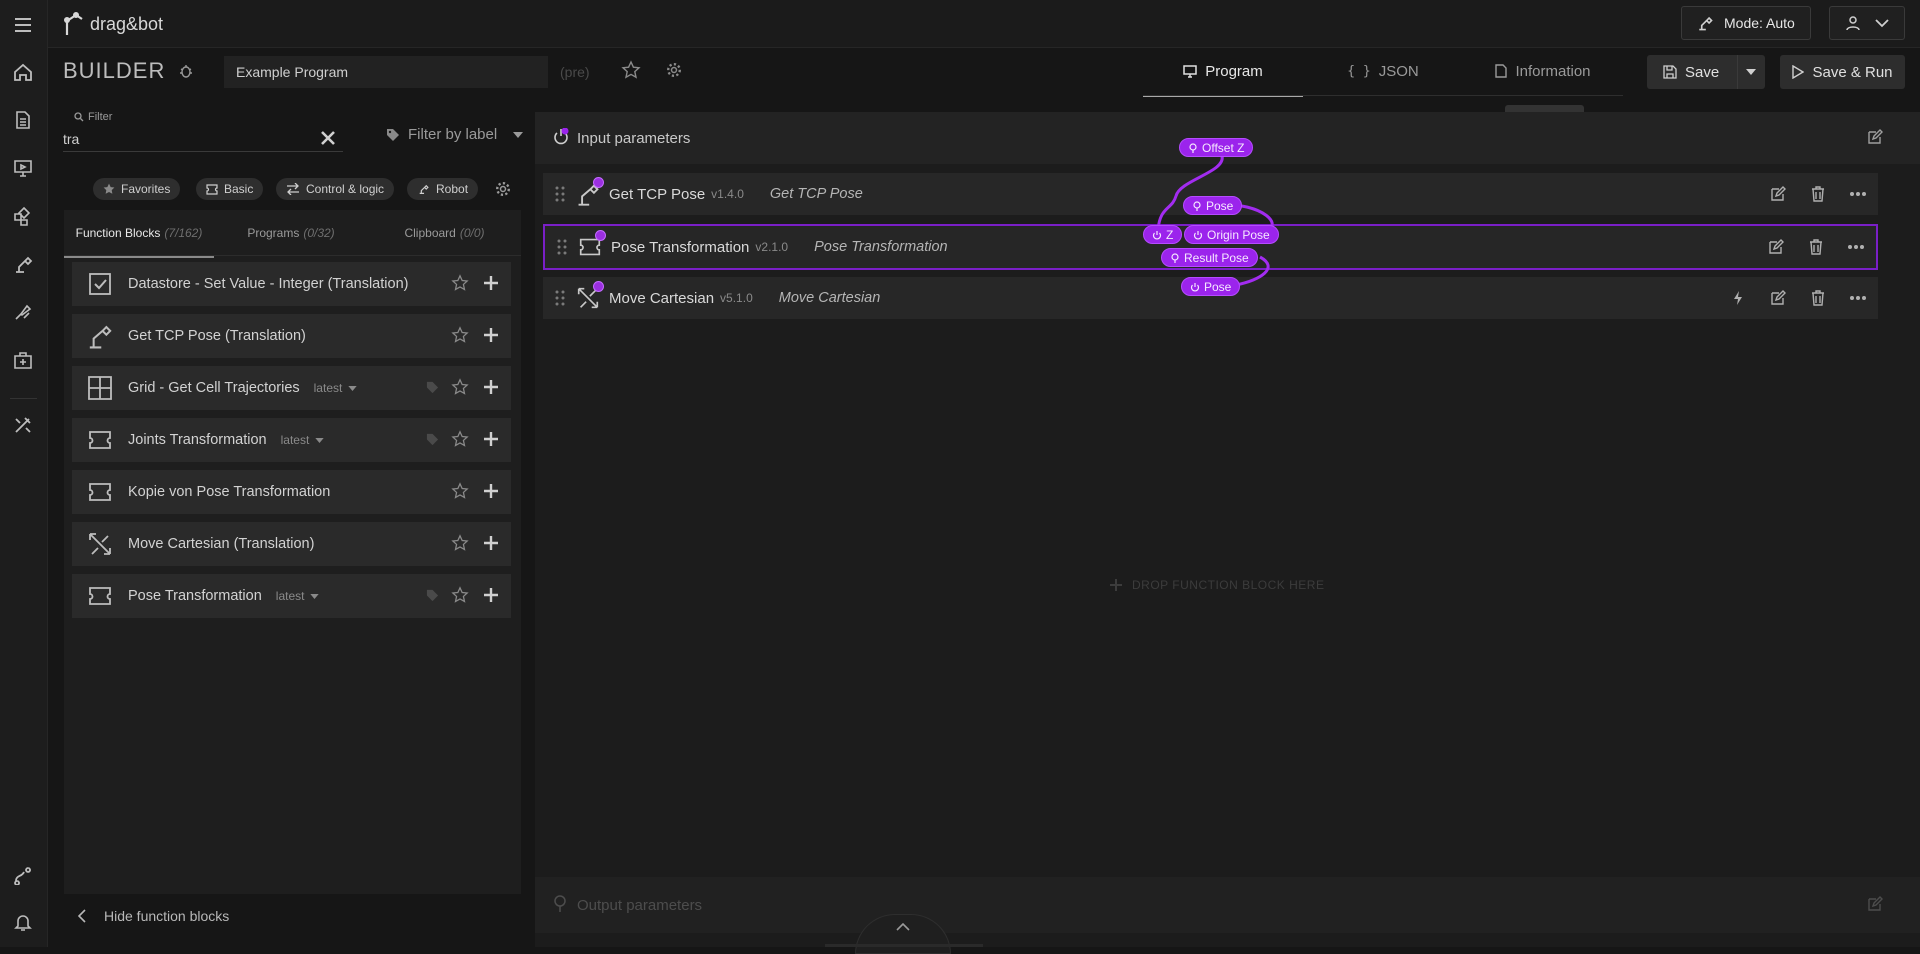  I want to click on function-block-name: Grid - Get Cell Trajectories, so click(214, 388).